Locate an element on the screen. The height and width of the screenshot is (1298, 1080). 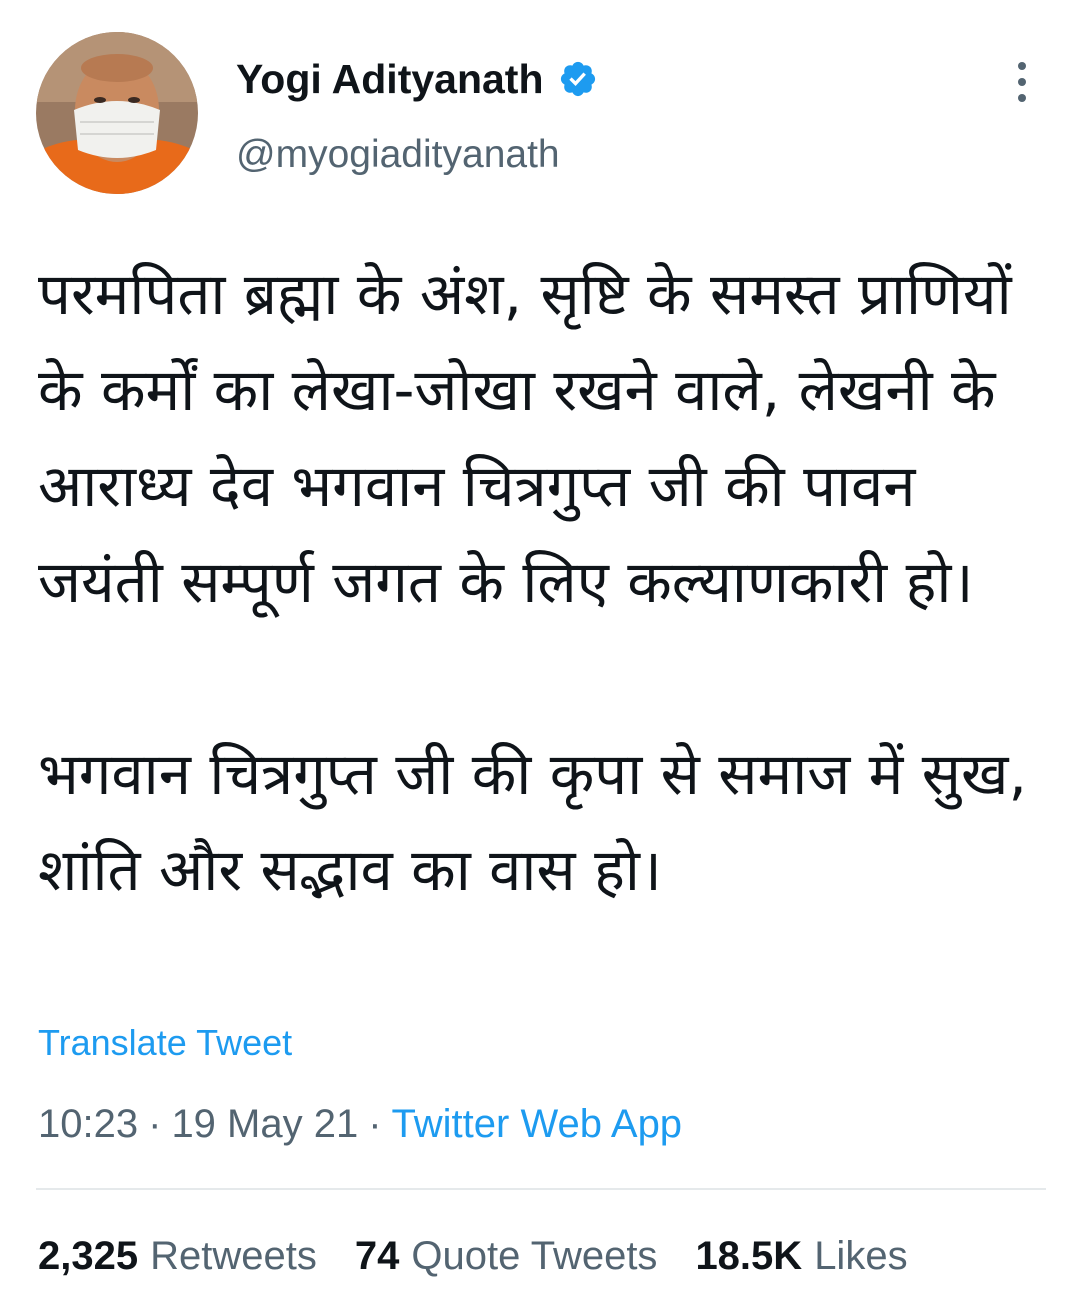
translate-tweet-link: Translate Tweet is located at coordinates (165, 1043).